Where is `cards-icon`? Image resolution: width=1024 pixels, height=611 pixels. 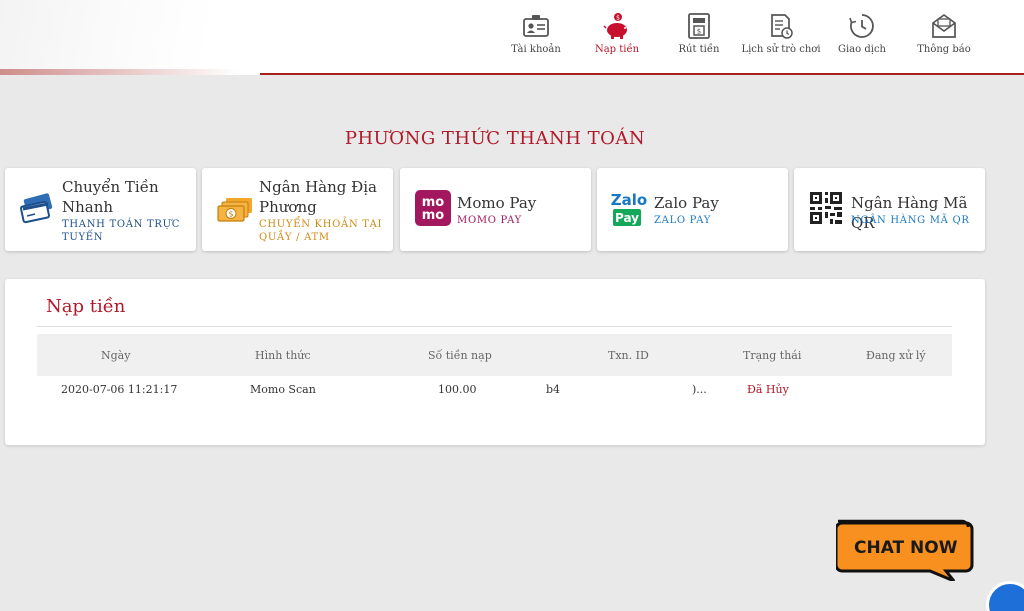 cards-icon is located at coordinates (36, 208).